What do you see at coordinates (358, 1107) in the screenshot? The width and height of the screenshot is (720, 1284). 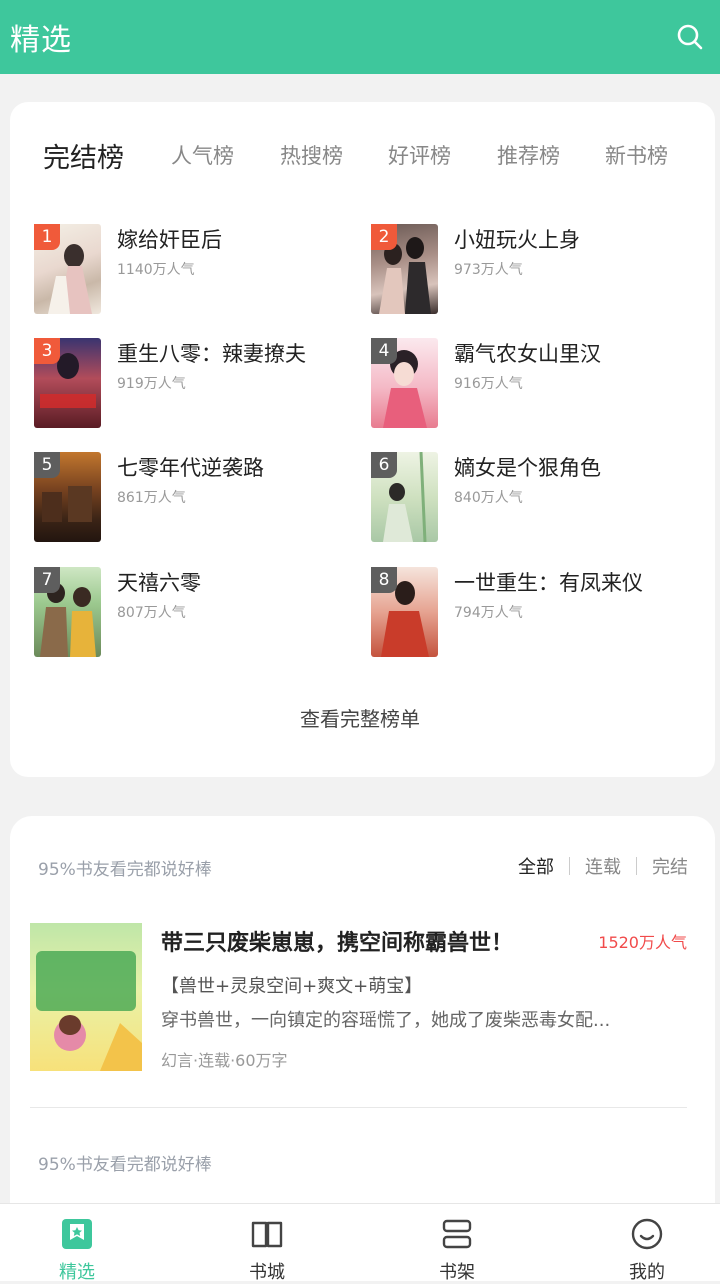 I see `divider` at bounding box center [358, 1107].